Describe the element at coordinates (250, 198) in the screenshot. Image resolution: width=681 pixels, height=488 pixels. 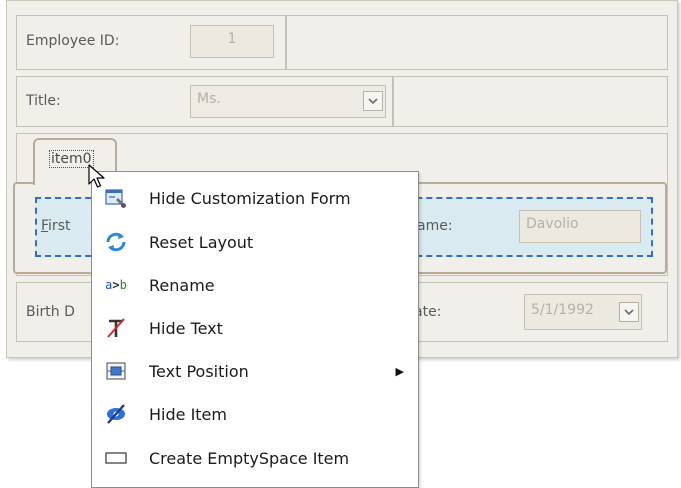
I see `menu-item-label: Hide Customization Form` at that location.